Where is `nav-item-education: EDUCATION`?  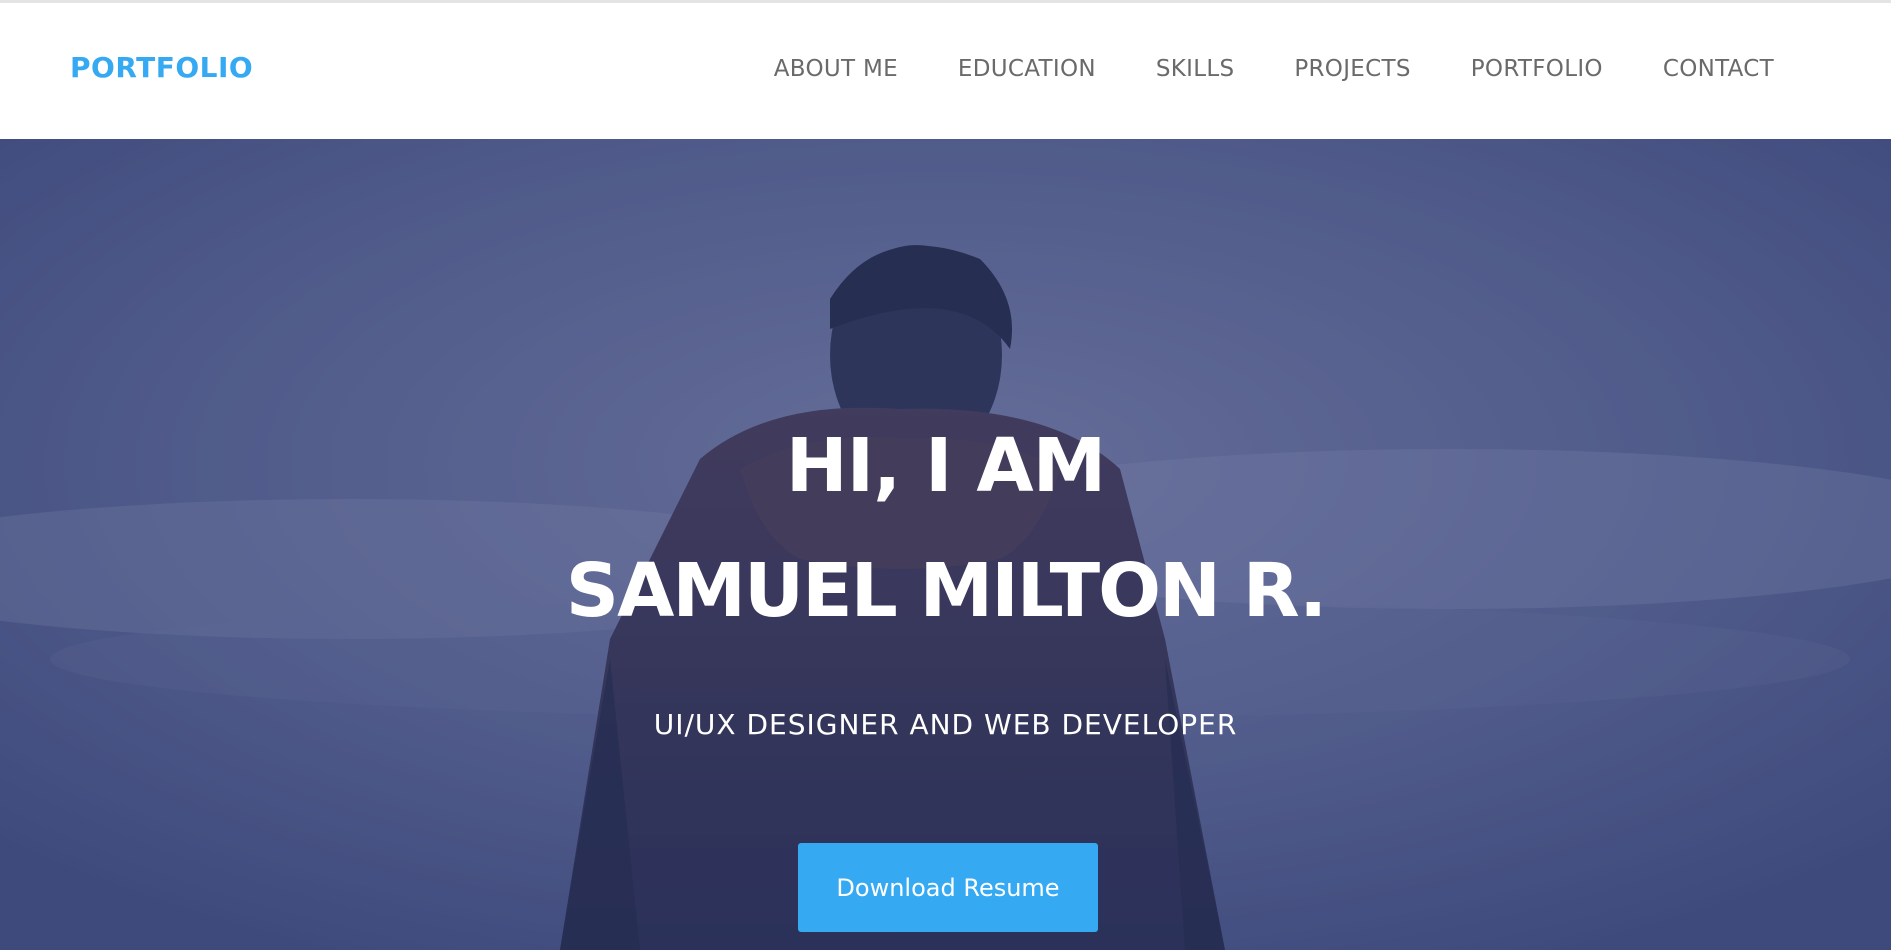 nav-item-education: EDUCATION is located at coordinates (1027, 69).